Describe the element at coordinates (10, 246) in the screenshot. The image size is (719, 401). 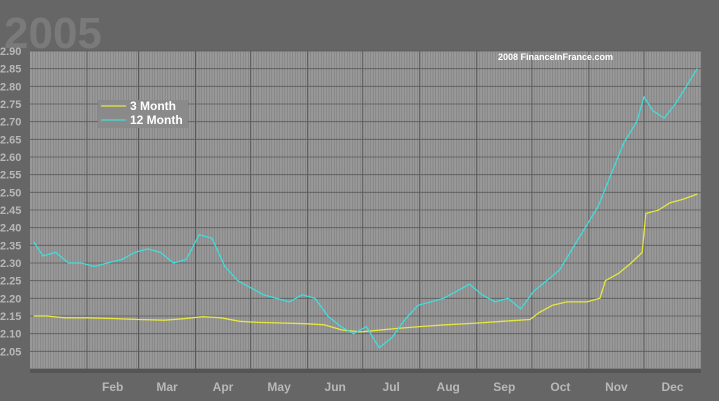
I see `y-tick-label: 2.35` at that location.